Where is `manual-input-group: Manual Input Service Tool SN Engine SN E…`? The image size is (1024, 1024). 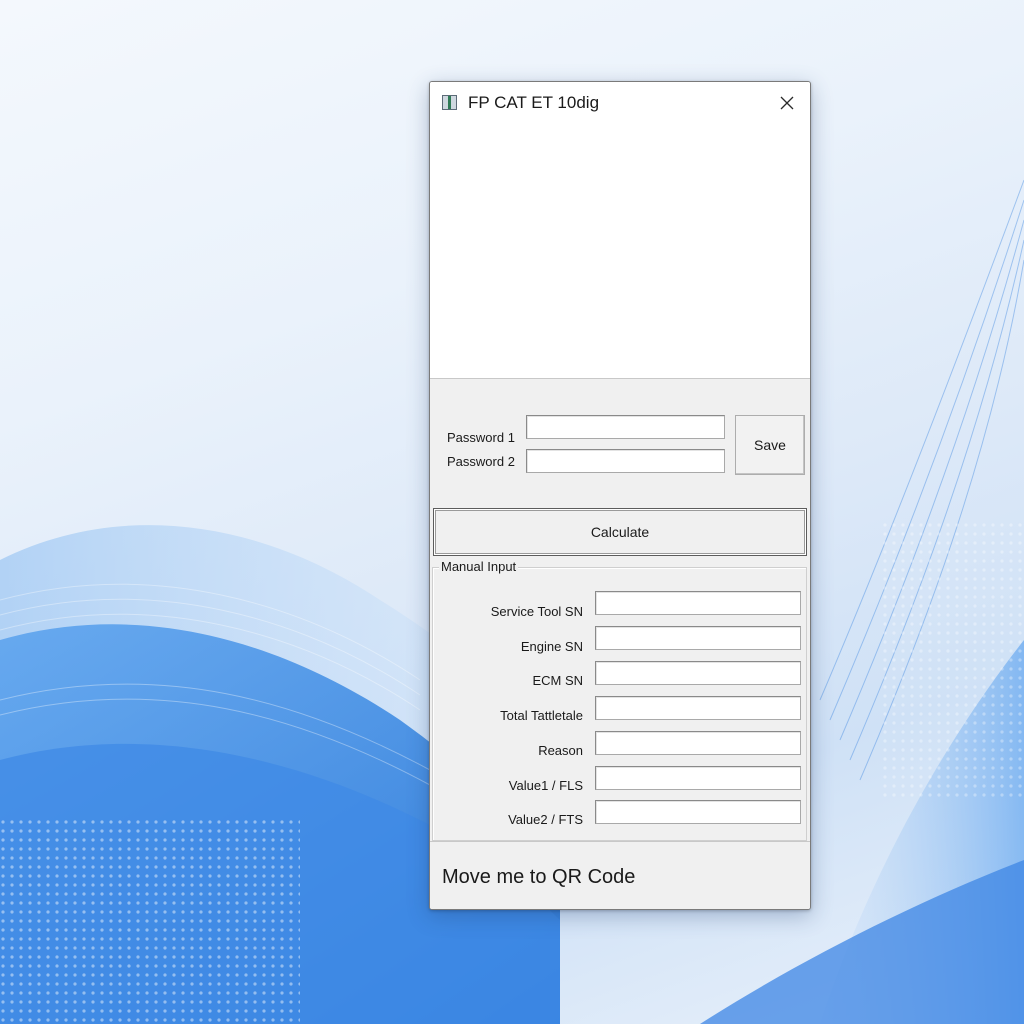 manual-input-group: Manual Input Service Tool SN Engine SN E… is located at coordinates (619, 700).